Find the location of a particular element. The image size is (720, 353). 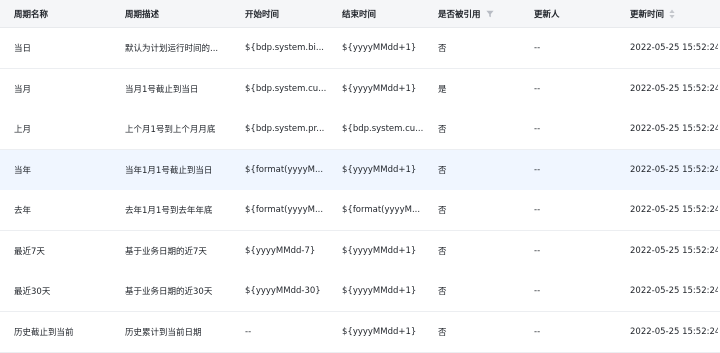

period-description-cell: 基于业务日期的近30天 is located at coordinates (169, 292).